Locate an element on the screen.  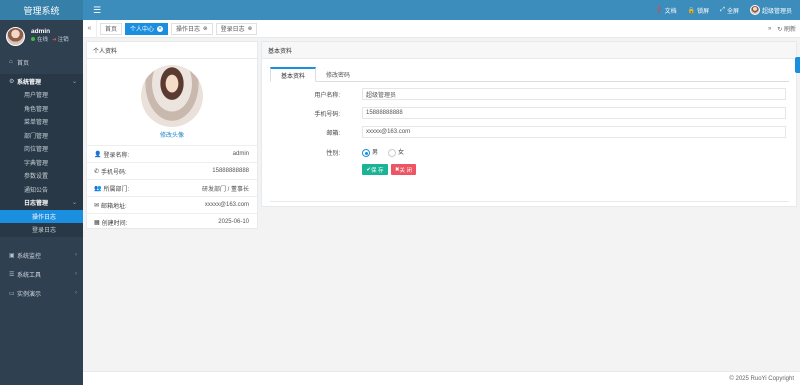
group-icon: 👥 is located at coordinates (98, 188).